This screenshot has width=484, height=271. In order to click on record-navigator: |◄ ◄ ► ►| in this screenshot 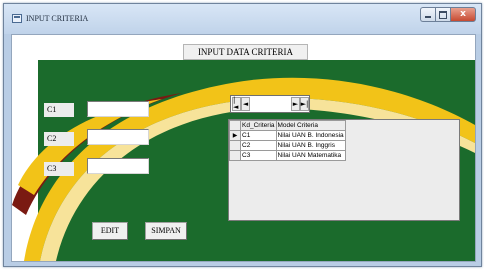, I will do `click(270, 104)`.